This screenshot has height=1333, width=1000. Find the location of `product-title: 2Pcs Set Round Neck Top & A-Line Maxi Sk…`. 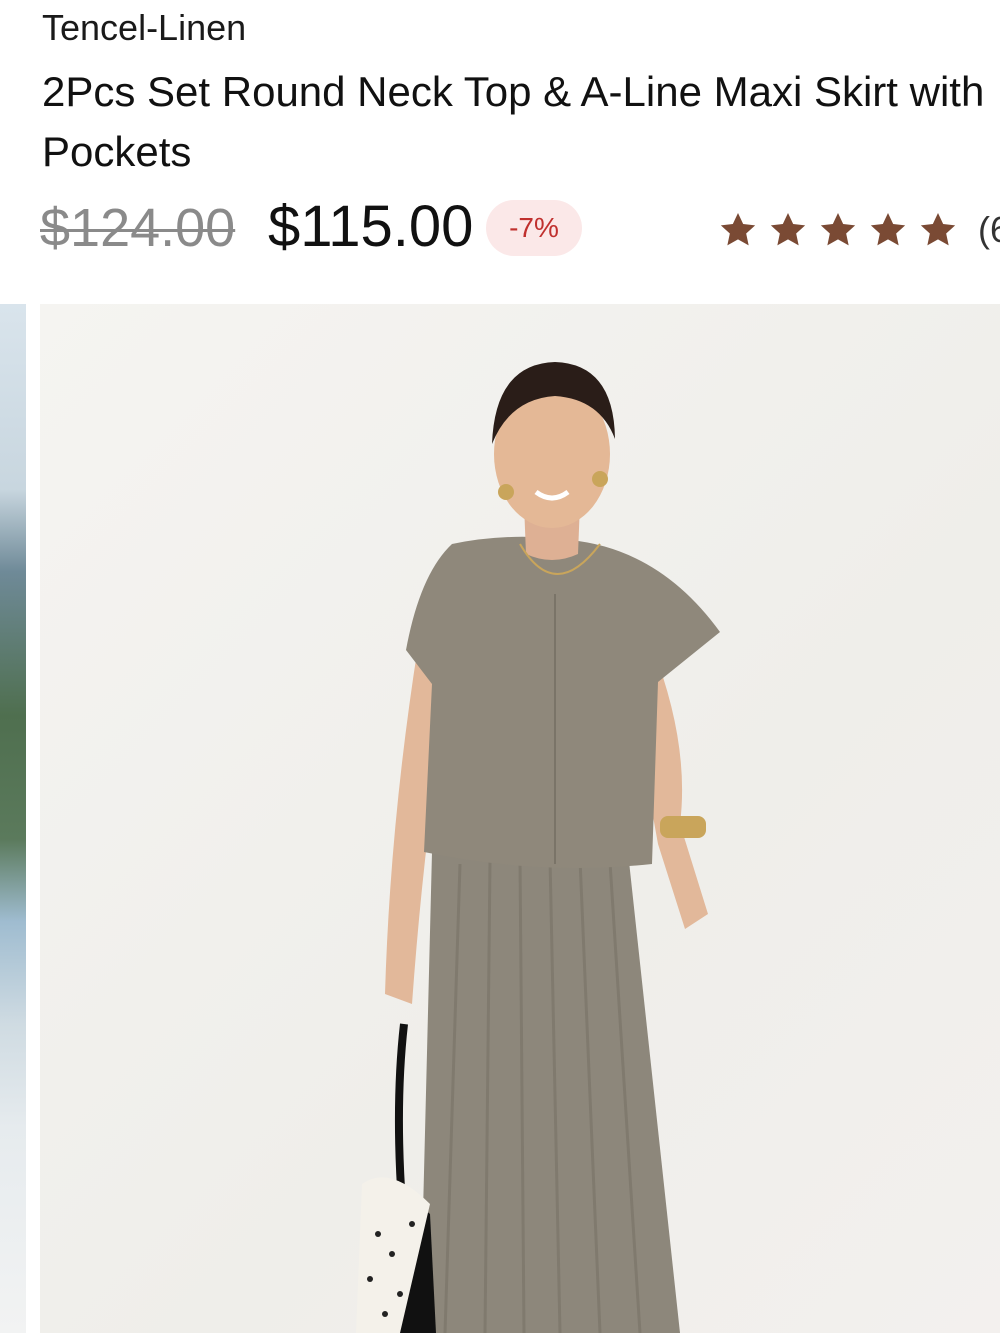

product-title: 2Pcs Set Round Neck Top & A-Line Maxi Sk… is located at coordinates (513, 121).